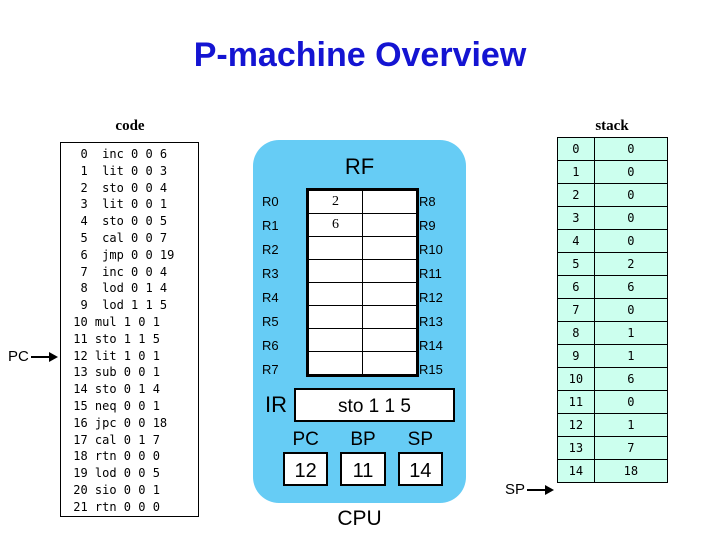 The width and height of the screenshot is (720, 540). I want to click on stack-row: 52, so click(613, 264).